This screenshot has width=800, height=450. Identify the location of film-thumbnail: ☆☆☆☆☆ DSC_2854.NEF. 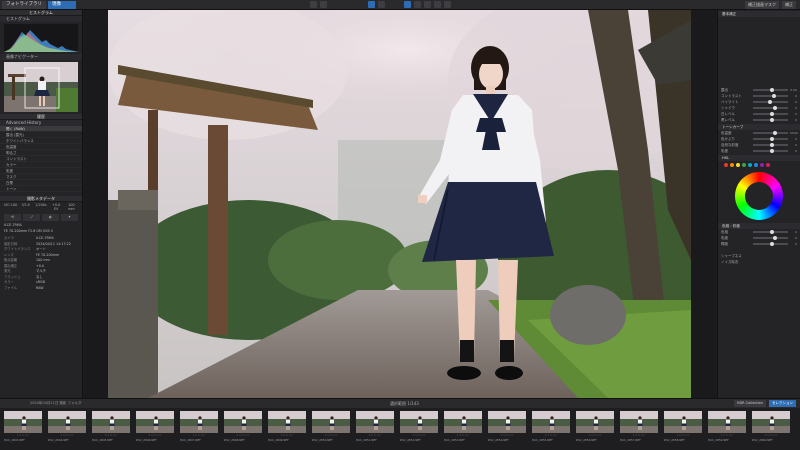
(507, 429).